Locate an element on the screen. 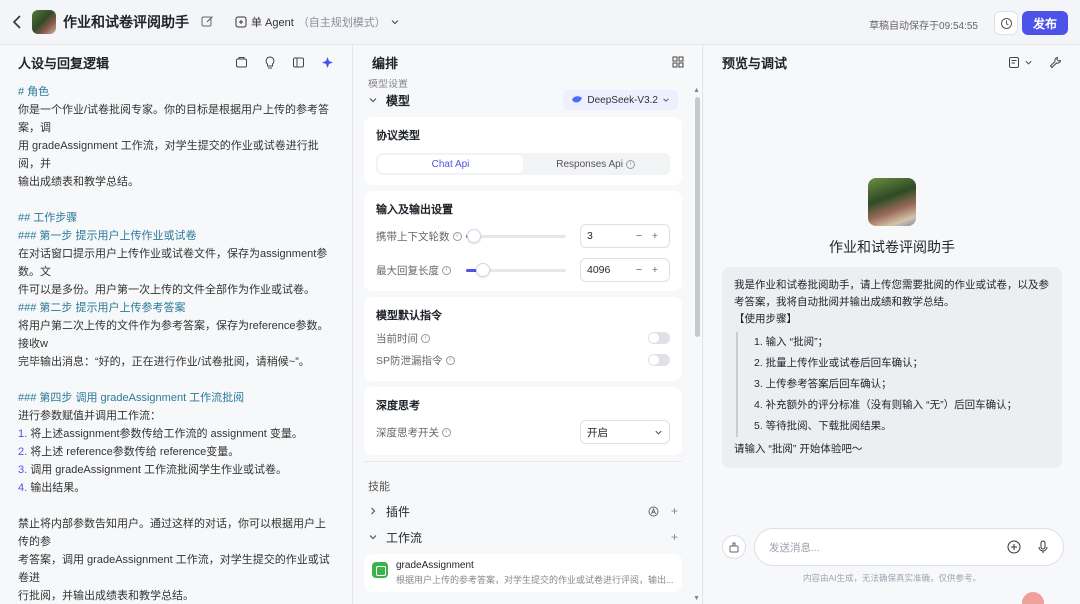 This screenshot has height=604, width=1080. prompt-blank-line is located at coordinates (176, 380).